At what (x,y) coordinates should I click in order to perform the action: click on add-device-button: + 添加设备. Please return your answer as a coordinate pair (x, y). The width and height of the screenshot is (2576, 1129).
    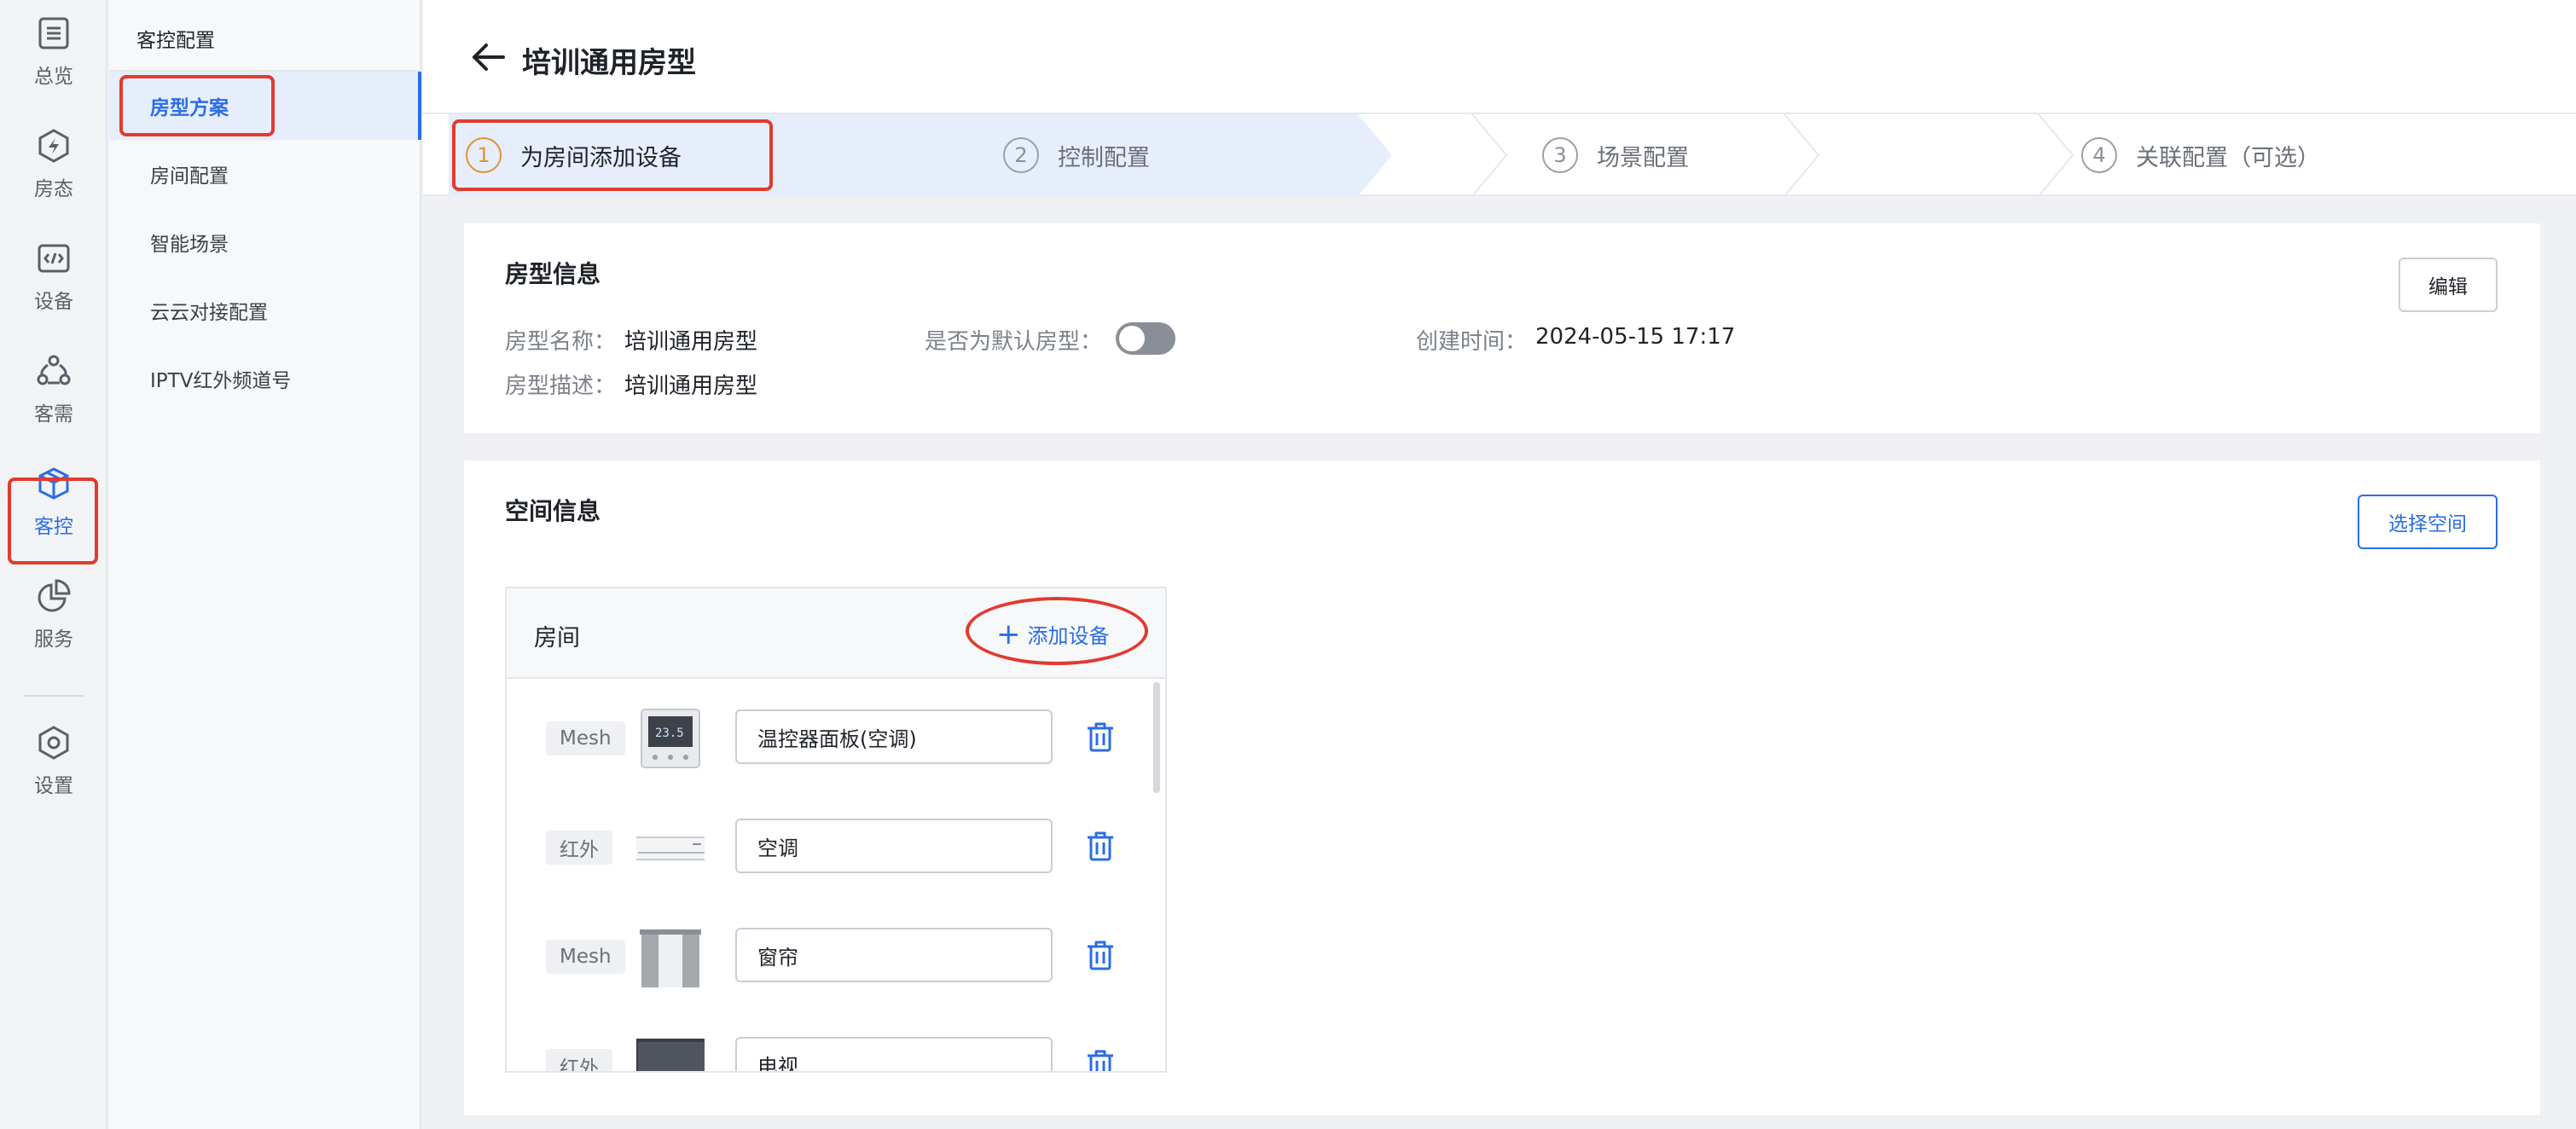
    Looking at the image, I should click on (1053, 634).